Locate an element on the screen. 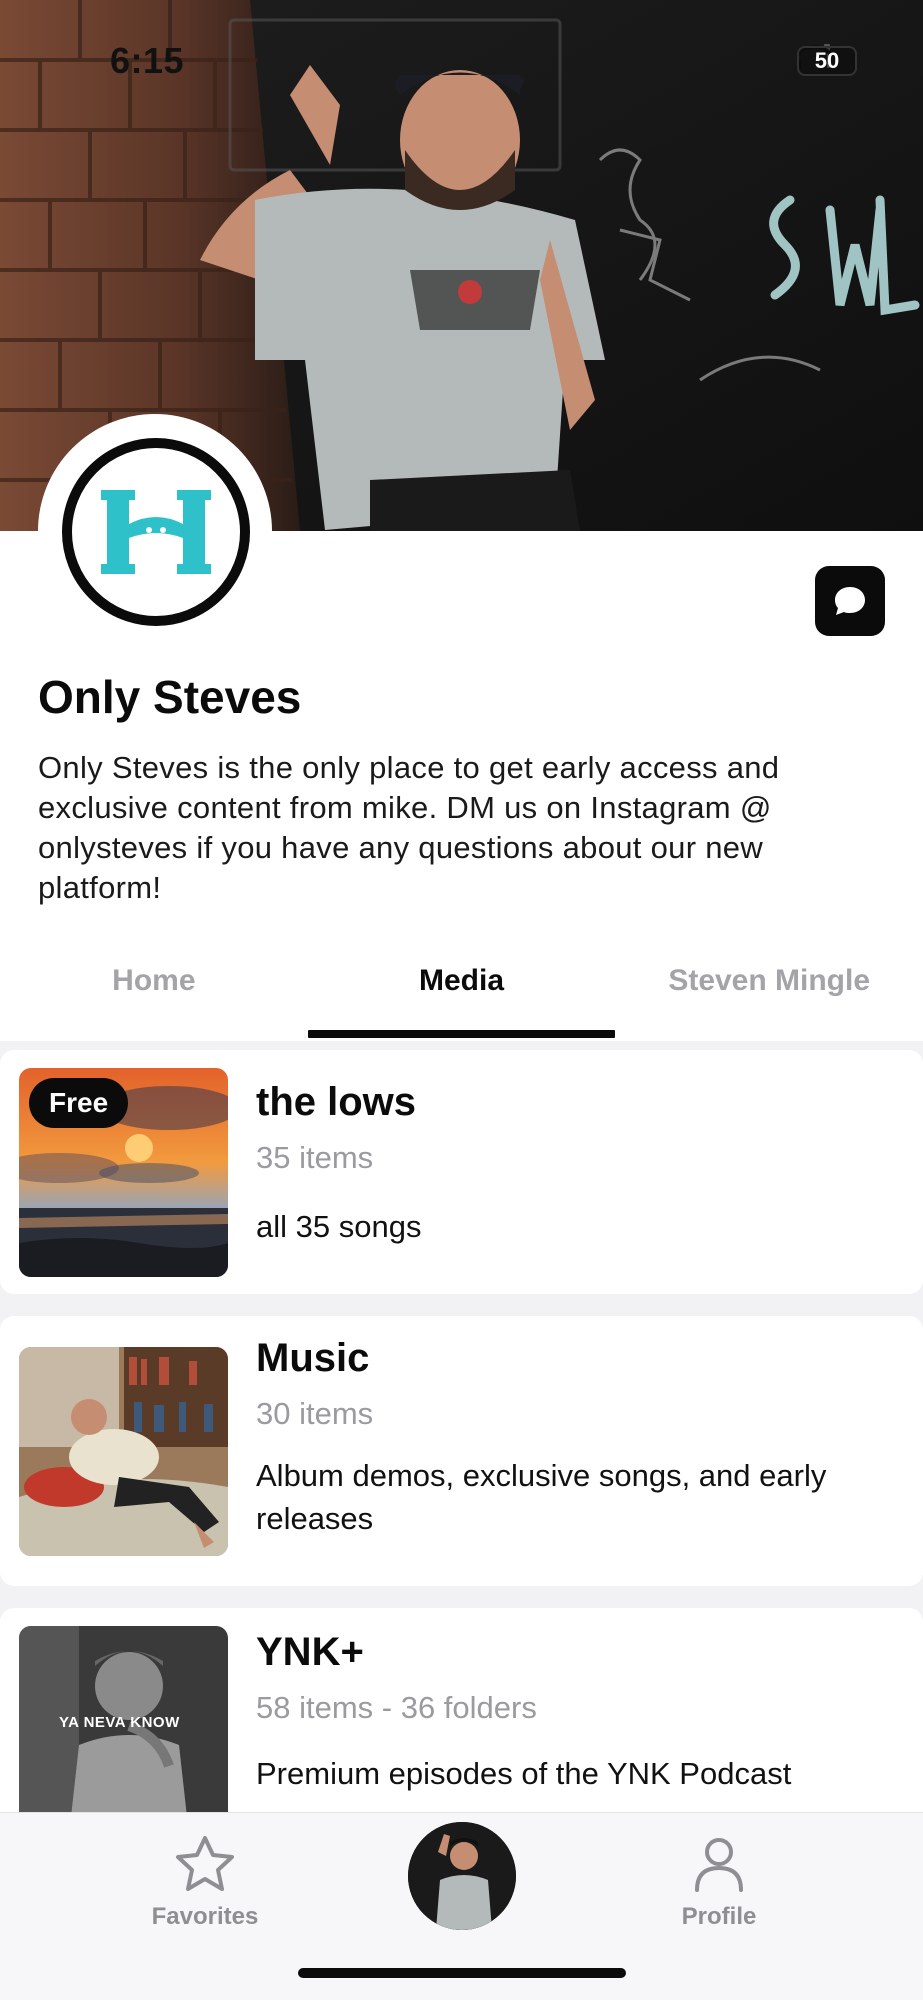  nav-center-avatar is located at coordinates (462, 1876).